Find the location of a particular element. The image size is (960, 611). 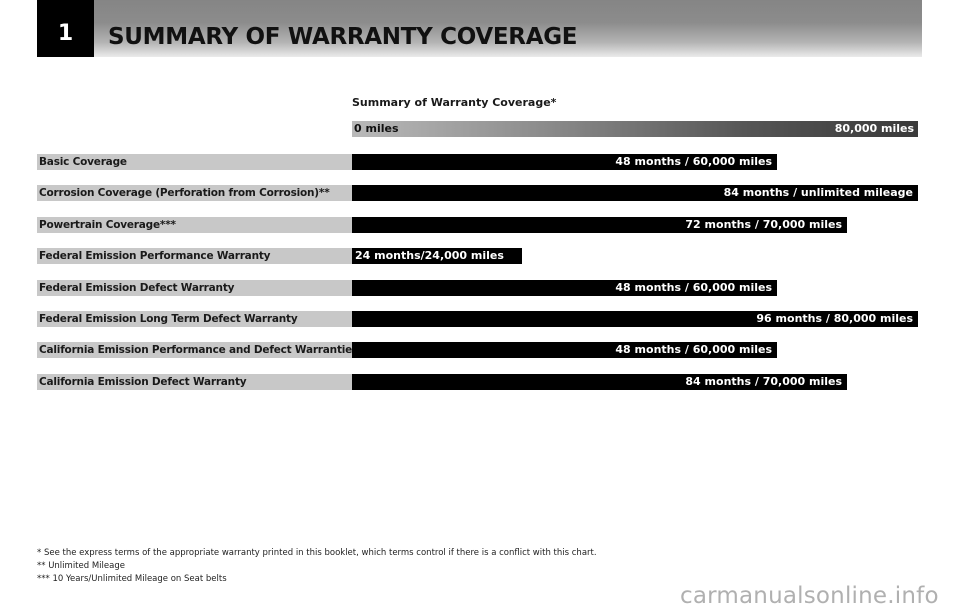

coverage-bar: 24 months/24,000 miles is located at coordinates (437, 256).